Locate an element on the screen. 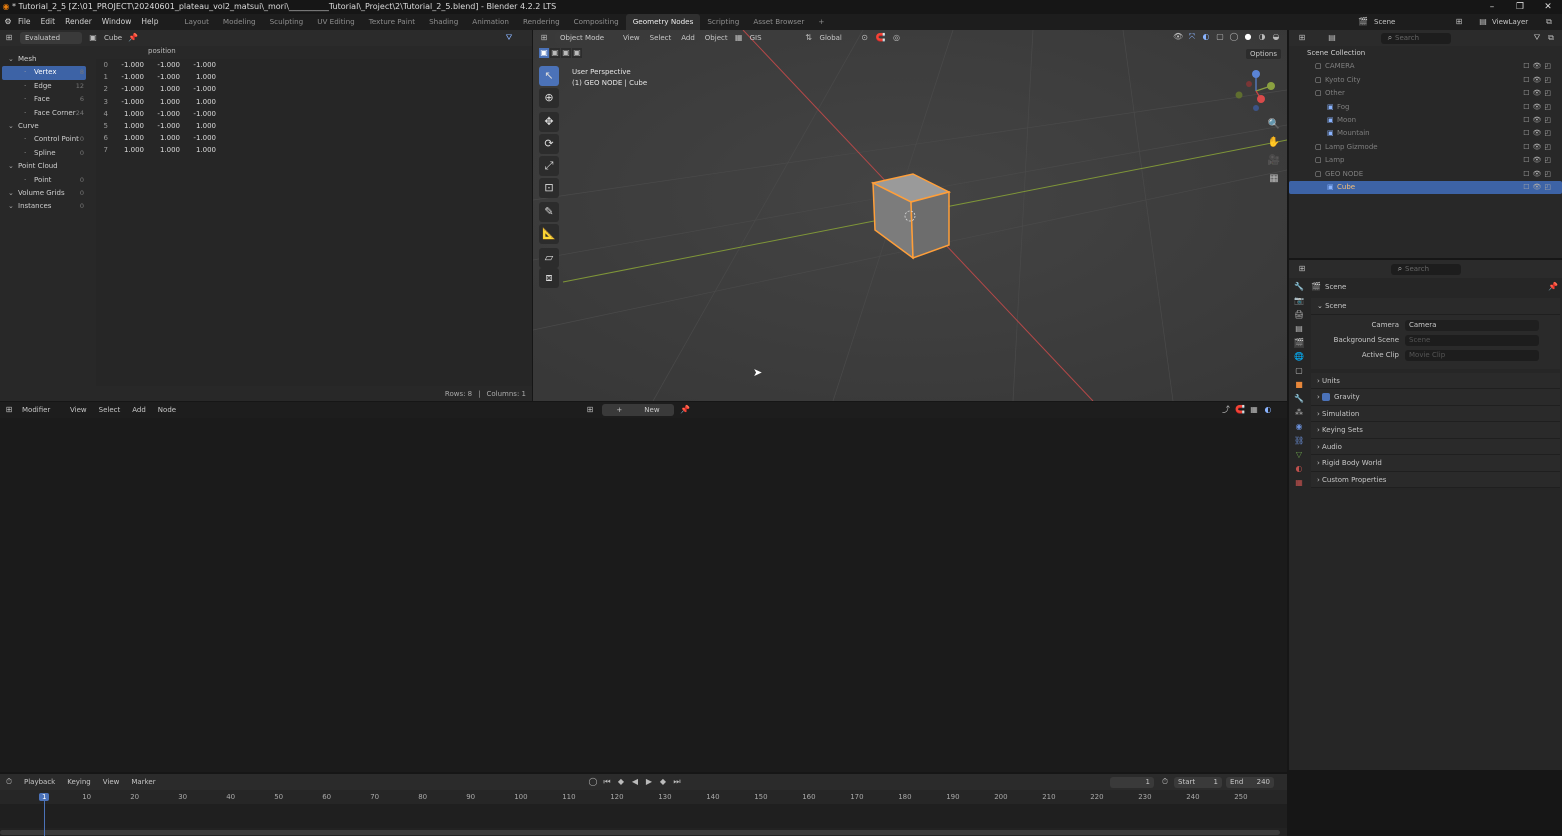 The image size is (1562, 836). data-tab-icon: ▽ is located at coordinates (1299, 455).